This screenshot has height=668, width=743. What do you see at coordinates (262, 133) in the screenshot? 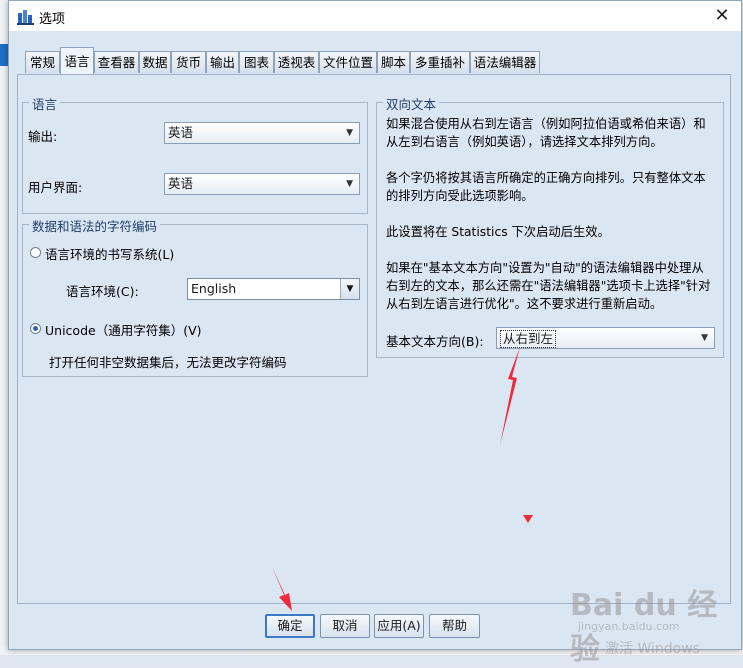
I see `output-language-dropdown: 英语 ▼` at bounding box center [262, 133].